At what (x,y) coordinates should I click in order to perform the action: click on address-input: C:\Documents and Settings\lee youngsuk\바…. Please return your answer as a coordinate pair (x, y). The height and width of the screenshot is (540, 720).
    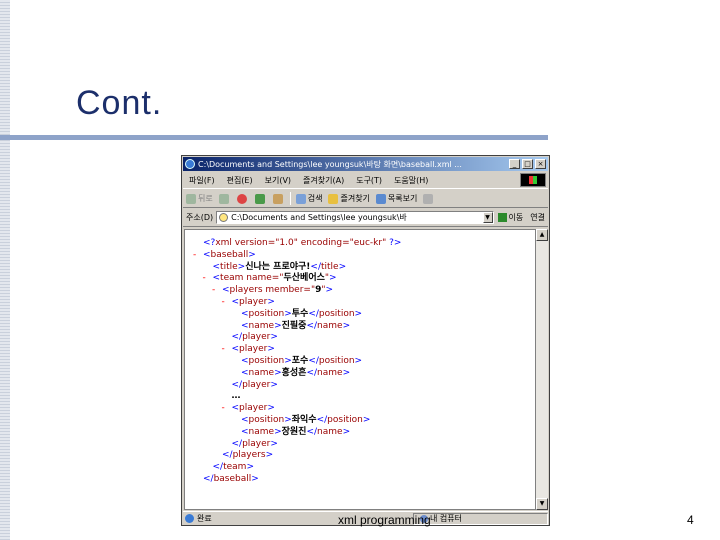
    Looking at the image, I should click on (355, 217).